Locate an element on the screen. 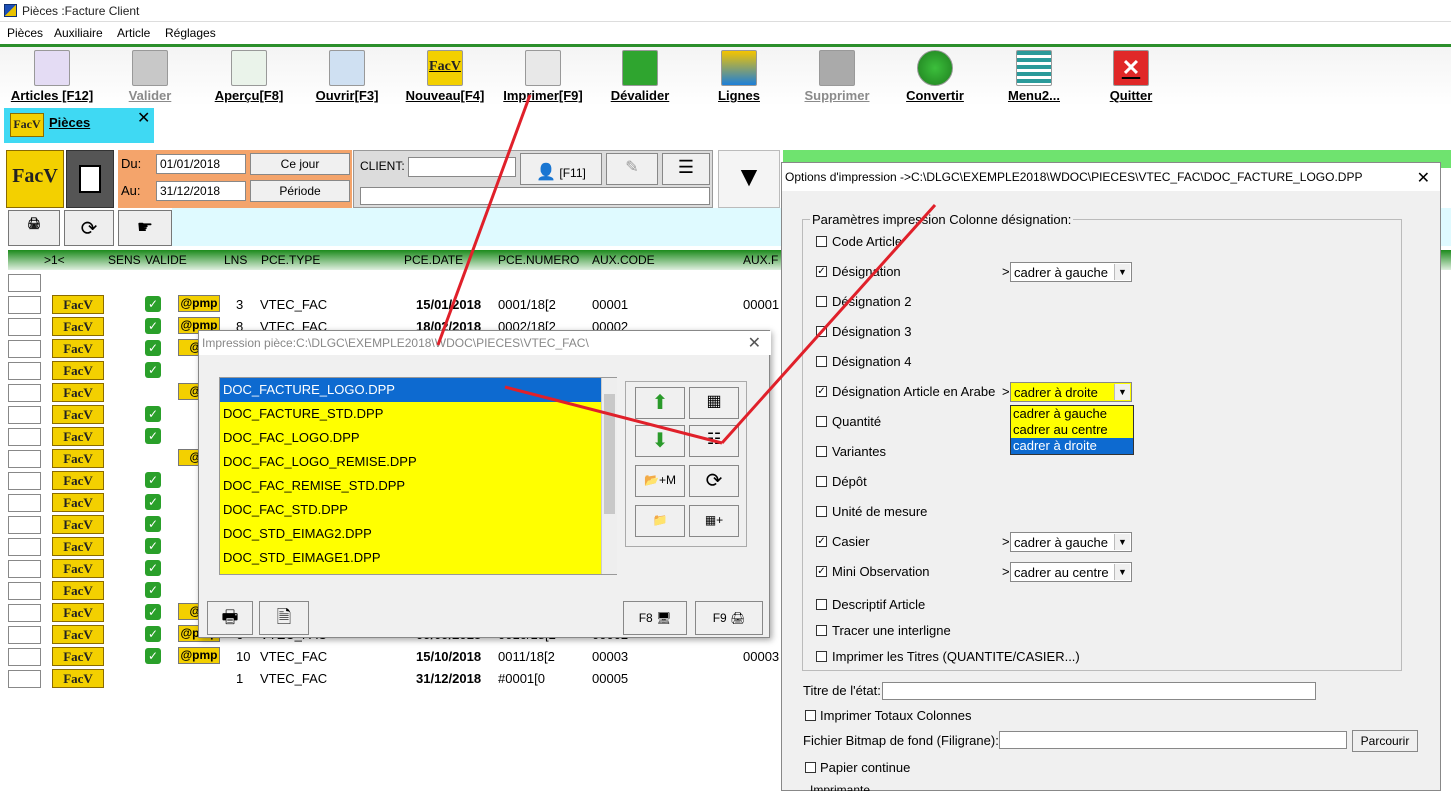  export-xls-button: 🖨 is located at coordinates (34, 228).